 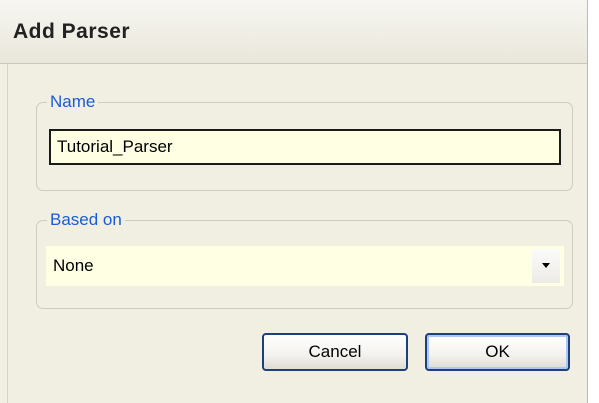 I want to click on dialog-title: Add Parser, so click(x=72, y=31).